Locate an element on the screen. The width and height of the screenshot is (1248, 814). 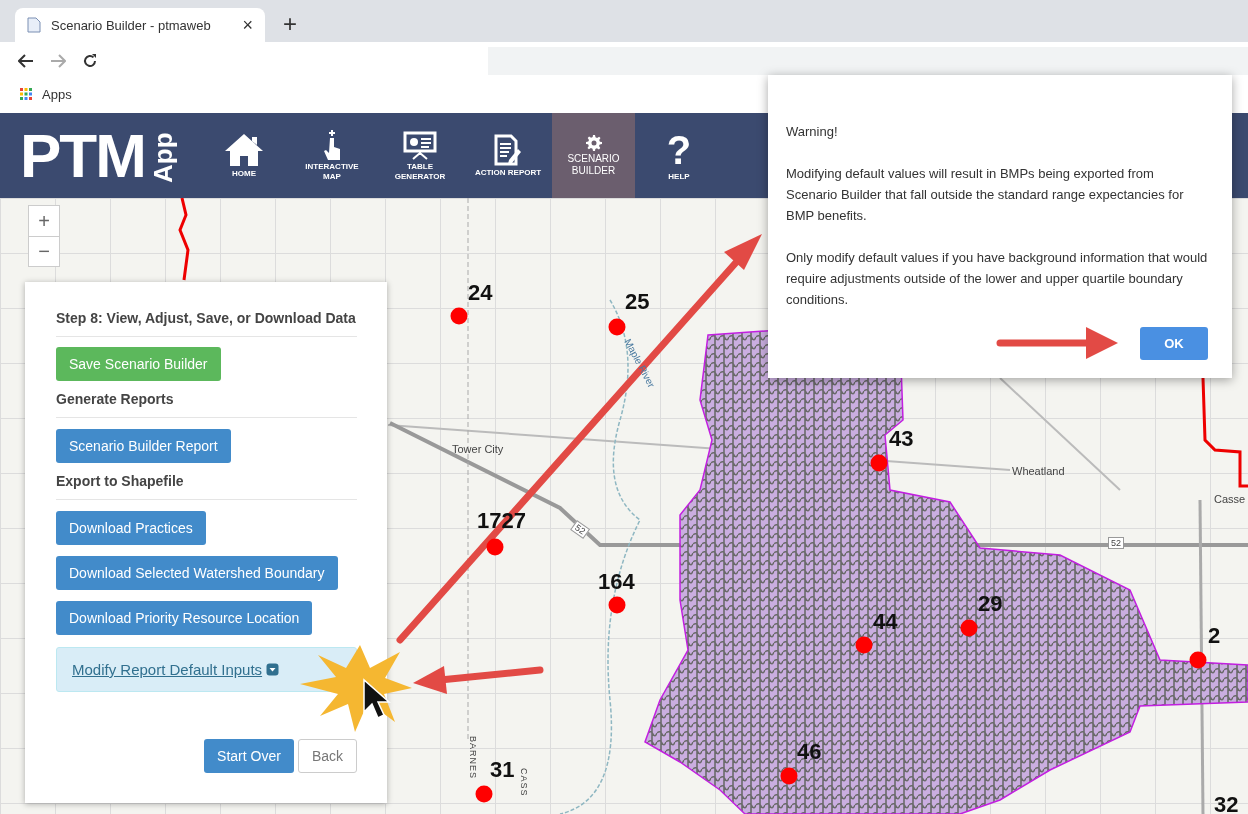
nav-label: HELP is located at coordinates (679, 176).